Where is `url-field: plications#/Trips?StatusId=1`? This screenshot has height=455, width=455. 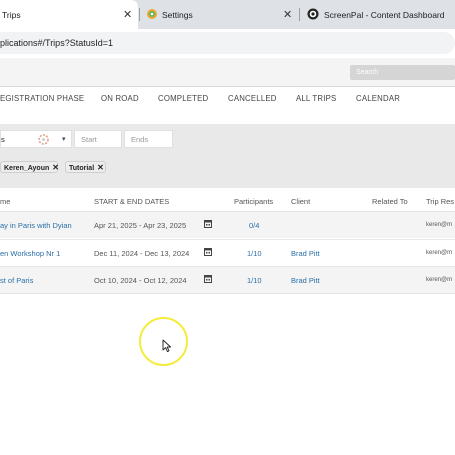
url-field: plications#/Trips?StatusId=1 is located at coordinates (227, 43).